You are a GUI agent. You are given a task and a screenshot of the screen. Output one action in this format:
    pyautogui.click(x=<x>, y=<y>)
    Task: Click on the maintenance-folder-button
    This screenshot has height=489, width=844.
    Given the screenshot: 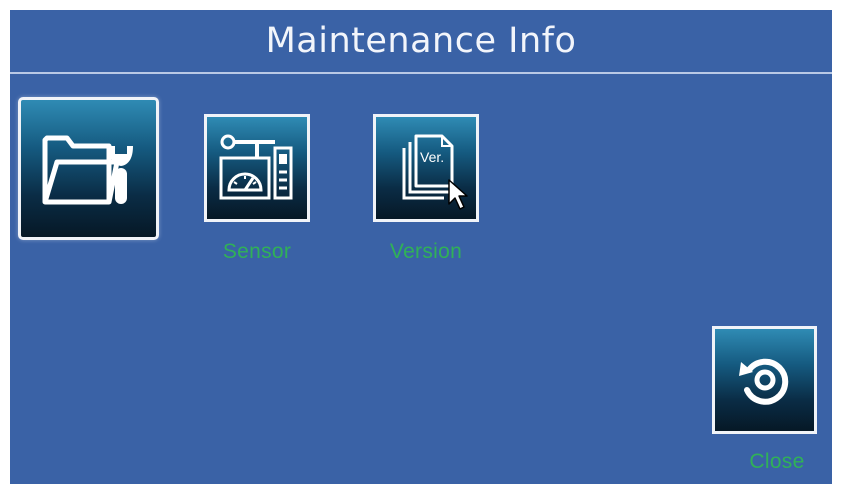 What is the action you would take?
    pyautogui.click(x=88, y=168)
    